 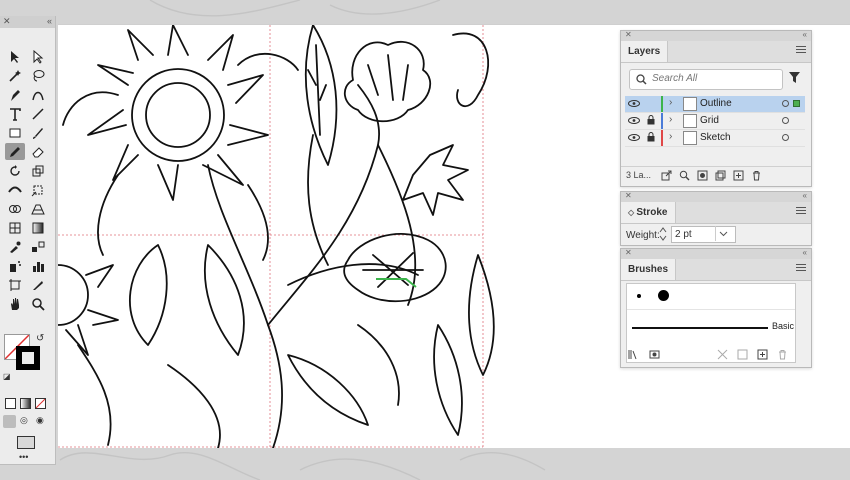 I want to click on layer-row-grid: › Grid, so click(x=715, y=121).